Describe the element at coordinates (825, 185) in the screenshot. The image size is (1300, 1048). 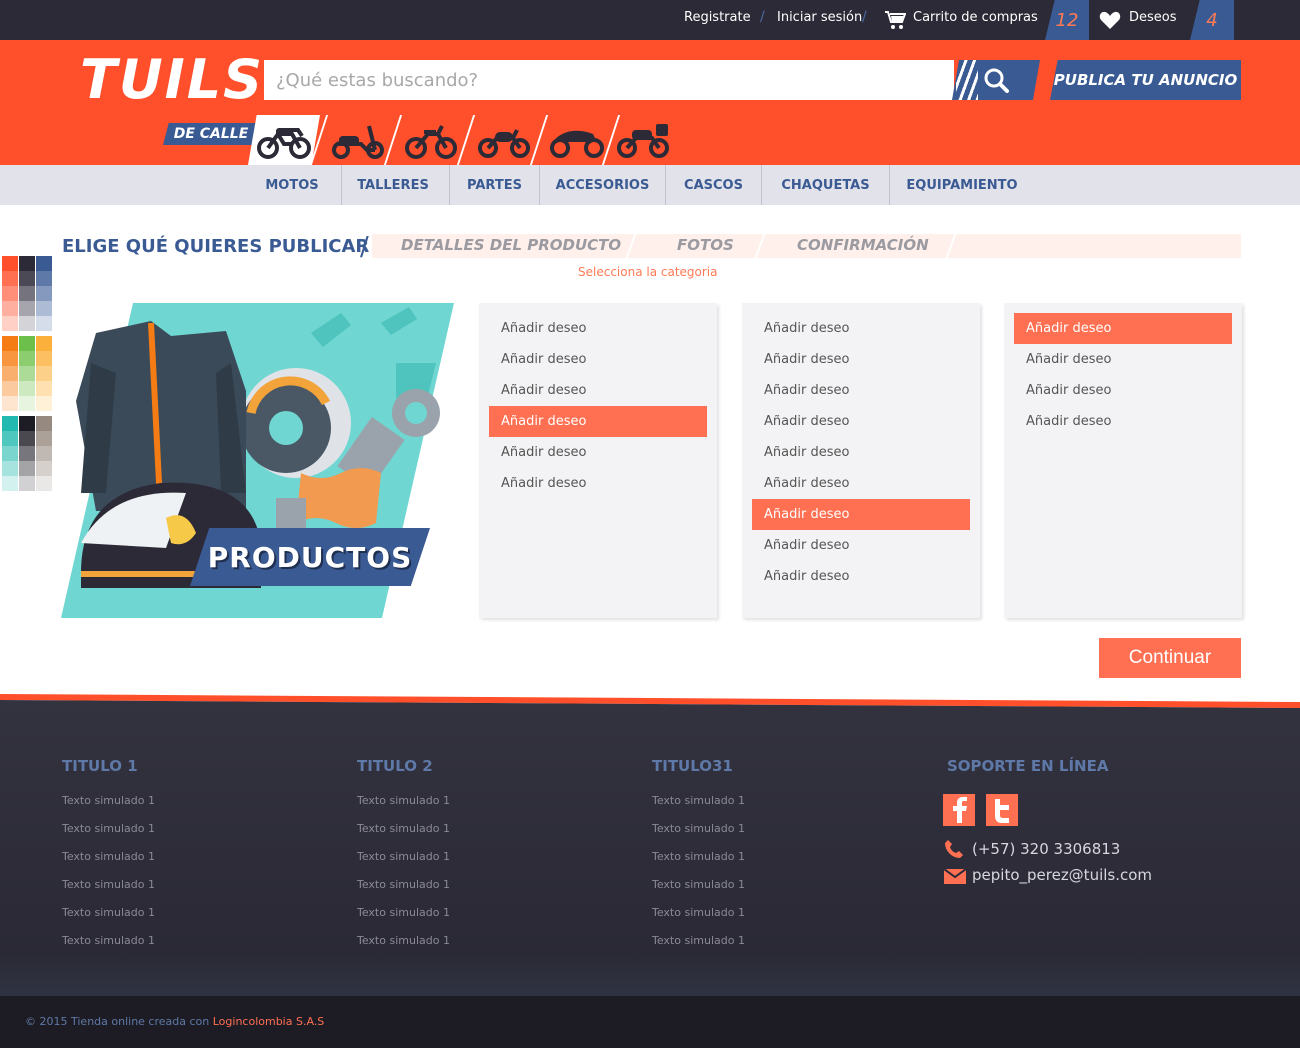
I see `nav-chaquetas: CHAQUETAS` at that location.